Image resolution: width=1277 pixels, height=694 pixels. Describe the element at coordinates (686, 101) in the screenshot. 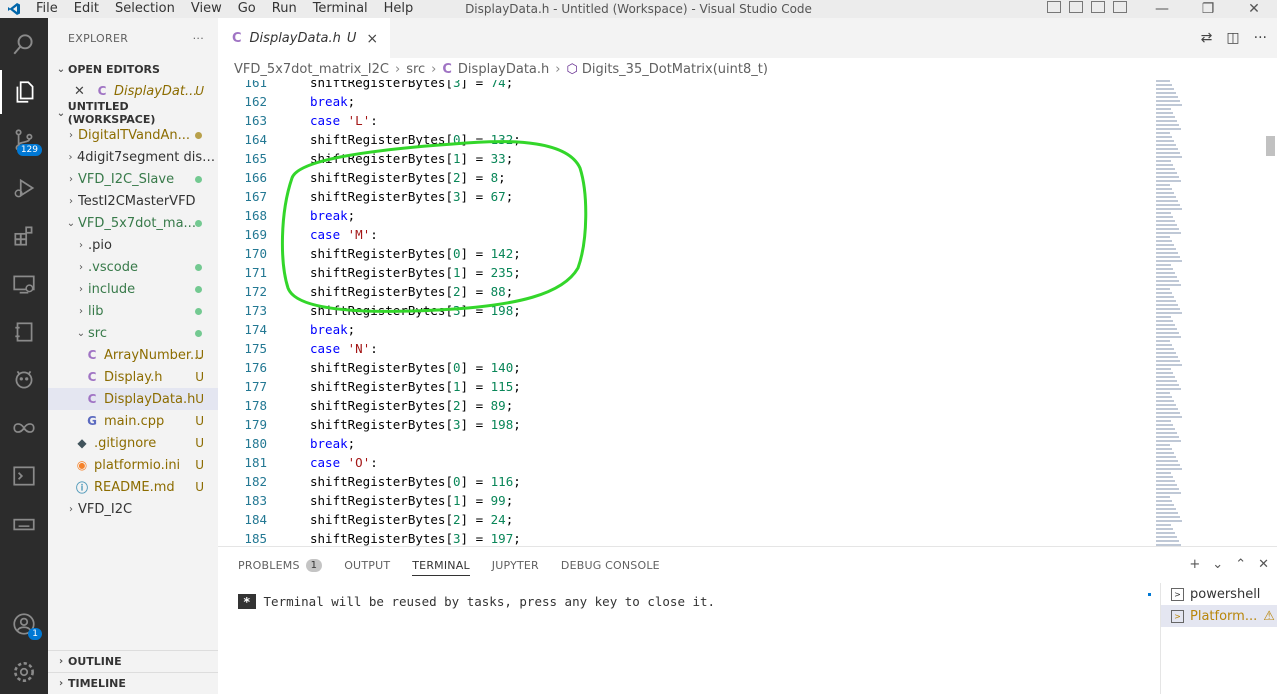

I see `code-line: 162 break;` at that location.